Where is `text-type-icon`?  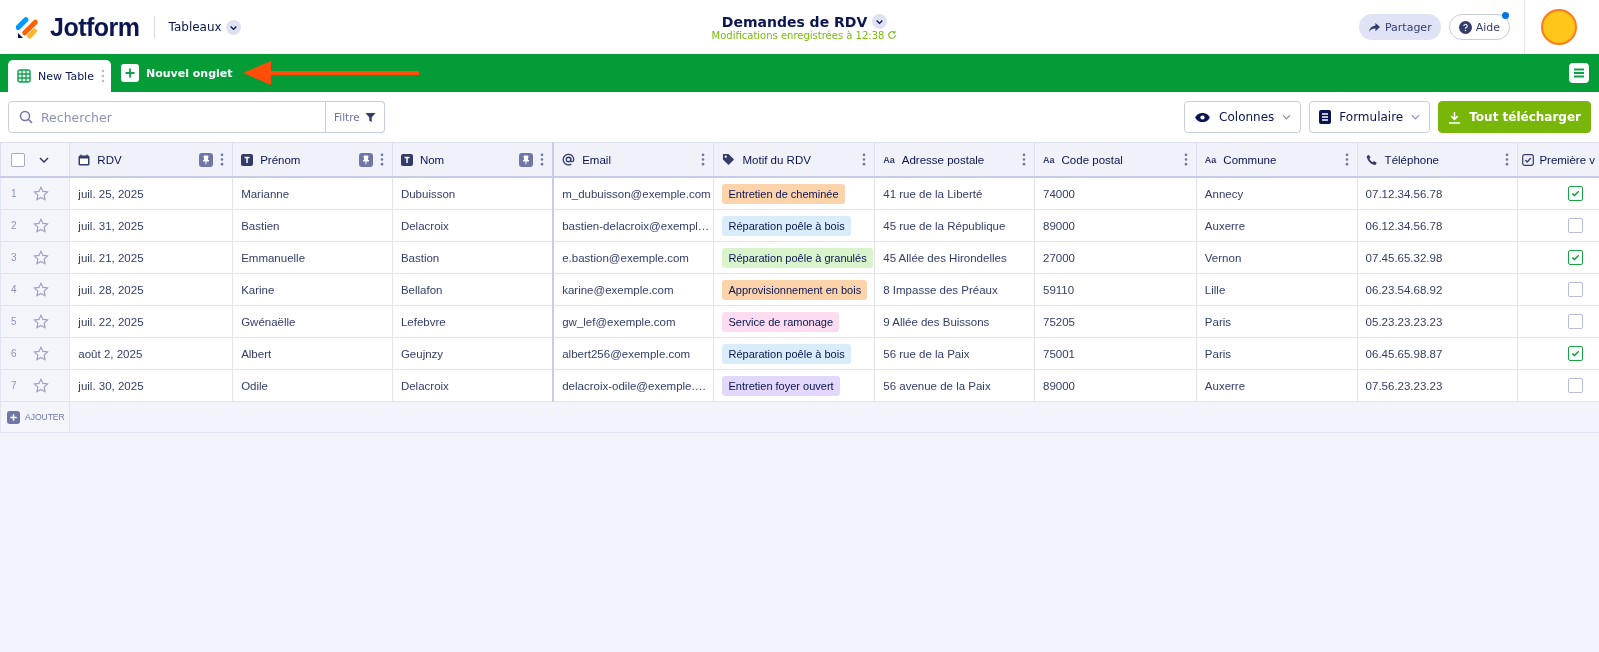 text-type-icon is located at coordinates (247, 159).